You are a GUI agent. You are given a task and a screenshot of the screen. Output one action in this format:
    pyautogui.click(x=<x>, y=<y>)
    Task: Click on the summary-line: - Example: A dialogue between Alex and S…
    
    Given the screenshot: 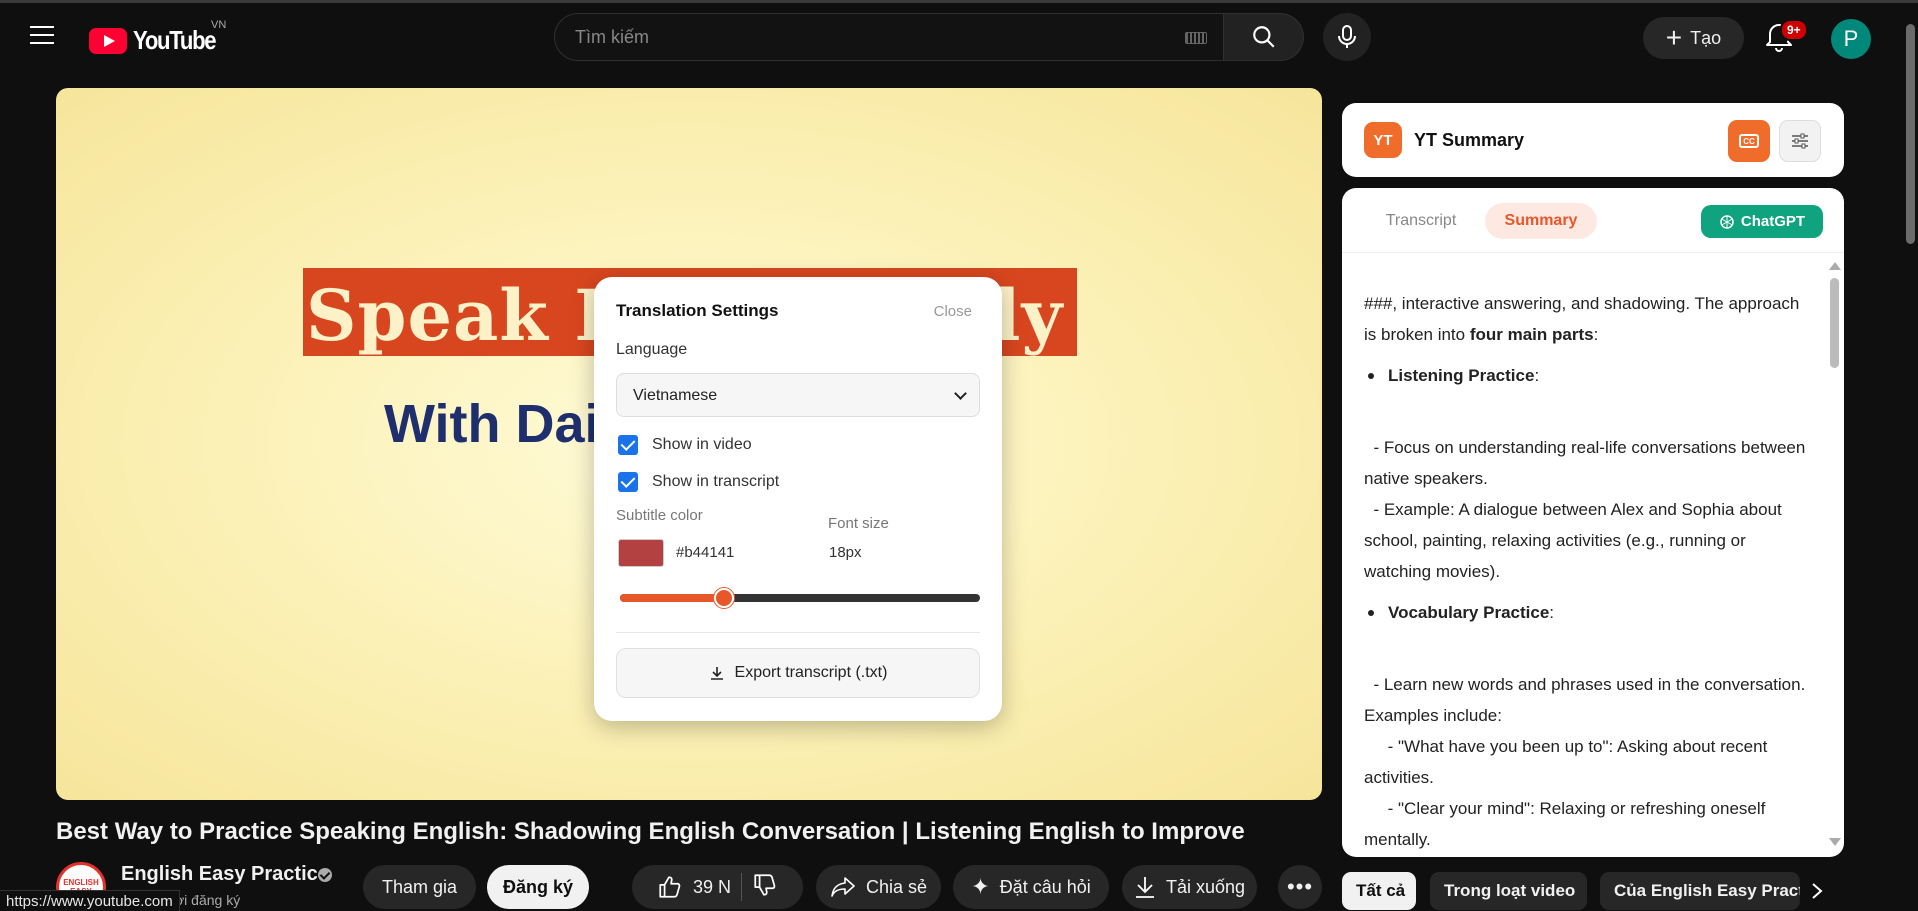 What is the action you would take?
    pyautogui.click(x=1573, y=540)
    